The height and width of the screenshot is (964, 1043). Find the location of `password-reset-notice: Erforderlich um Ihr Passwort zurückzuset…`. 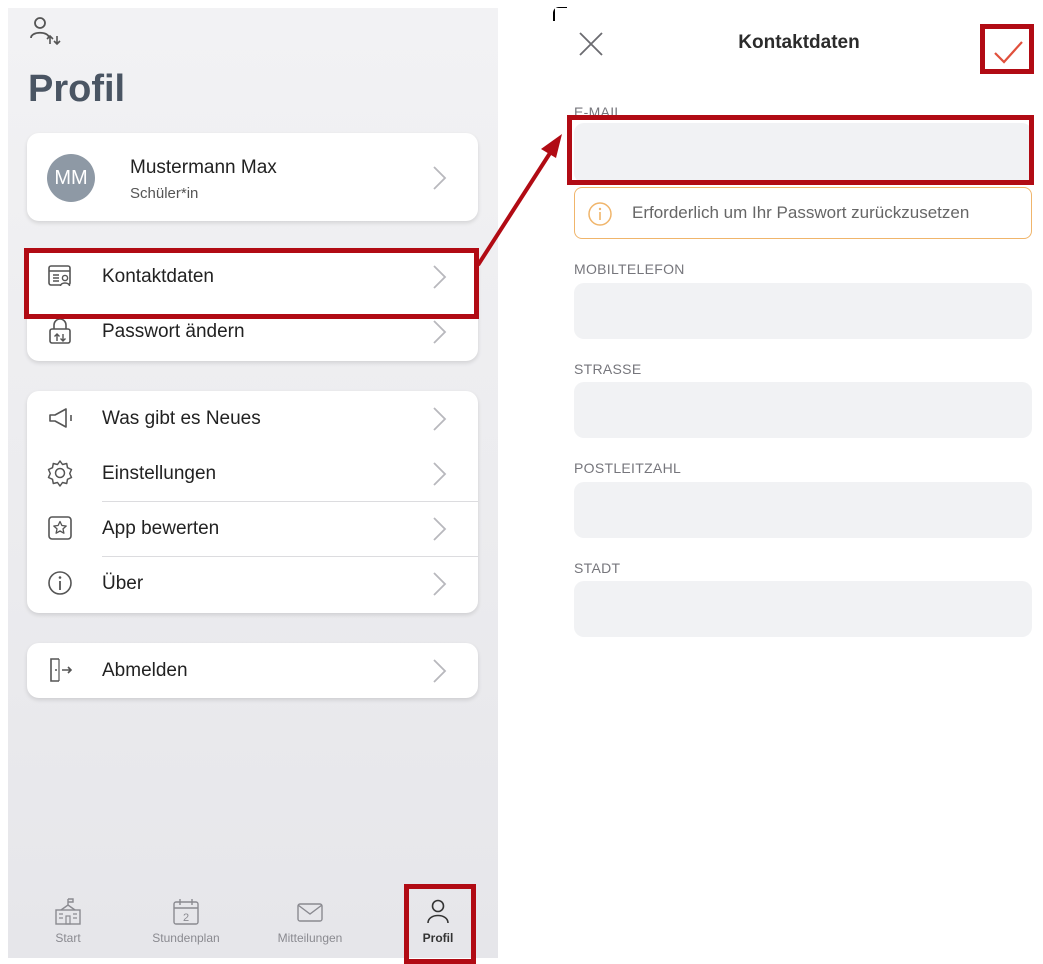

password-reset-notice: Erforderlich um Ihr Passwort zurückzuset… is located at coordinates (803, 213).